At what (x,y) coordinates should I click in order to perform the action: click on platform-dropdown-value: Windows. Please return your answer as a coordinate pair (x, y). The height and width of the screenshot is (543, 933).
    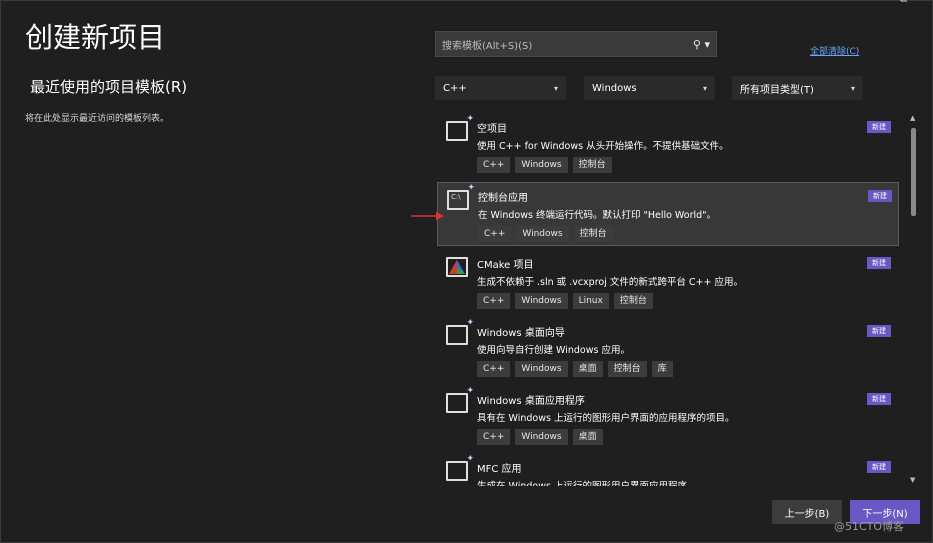
    Looking at the image, I should click on (614, 88).